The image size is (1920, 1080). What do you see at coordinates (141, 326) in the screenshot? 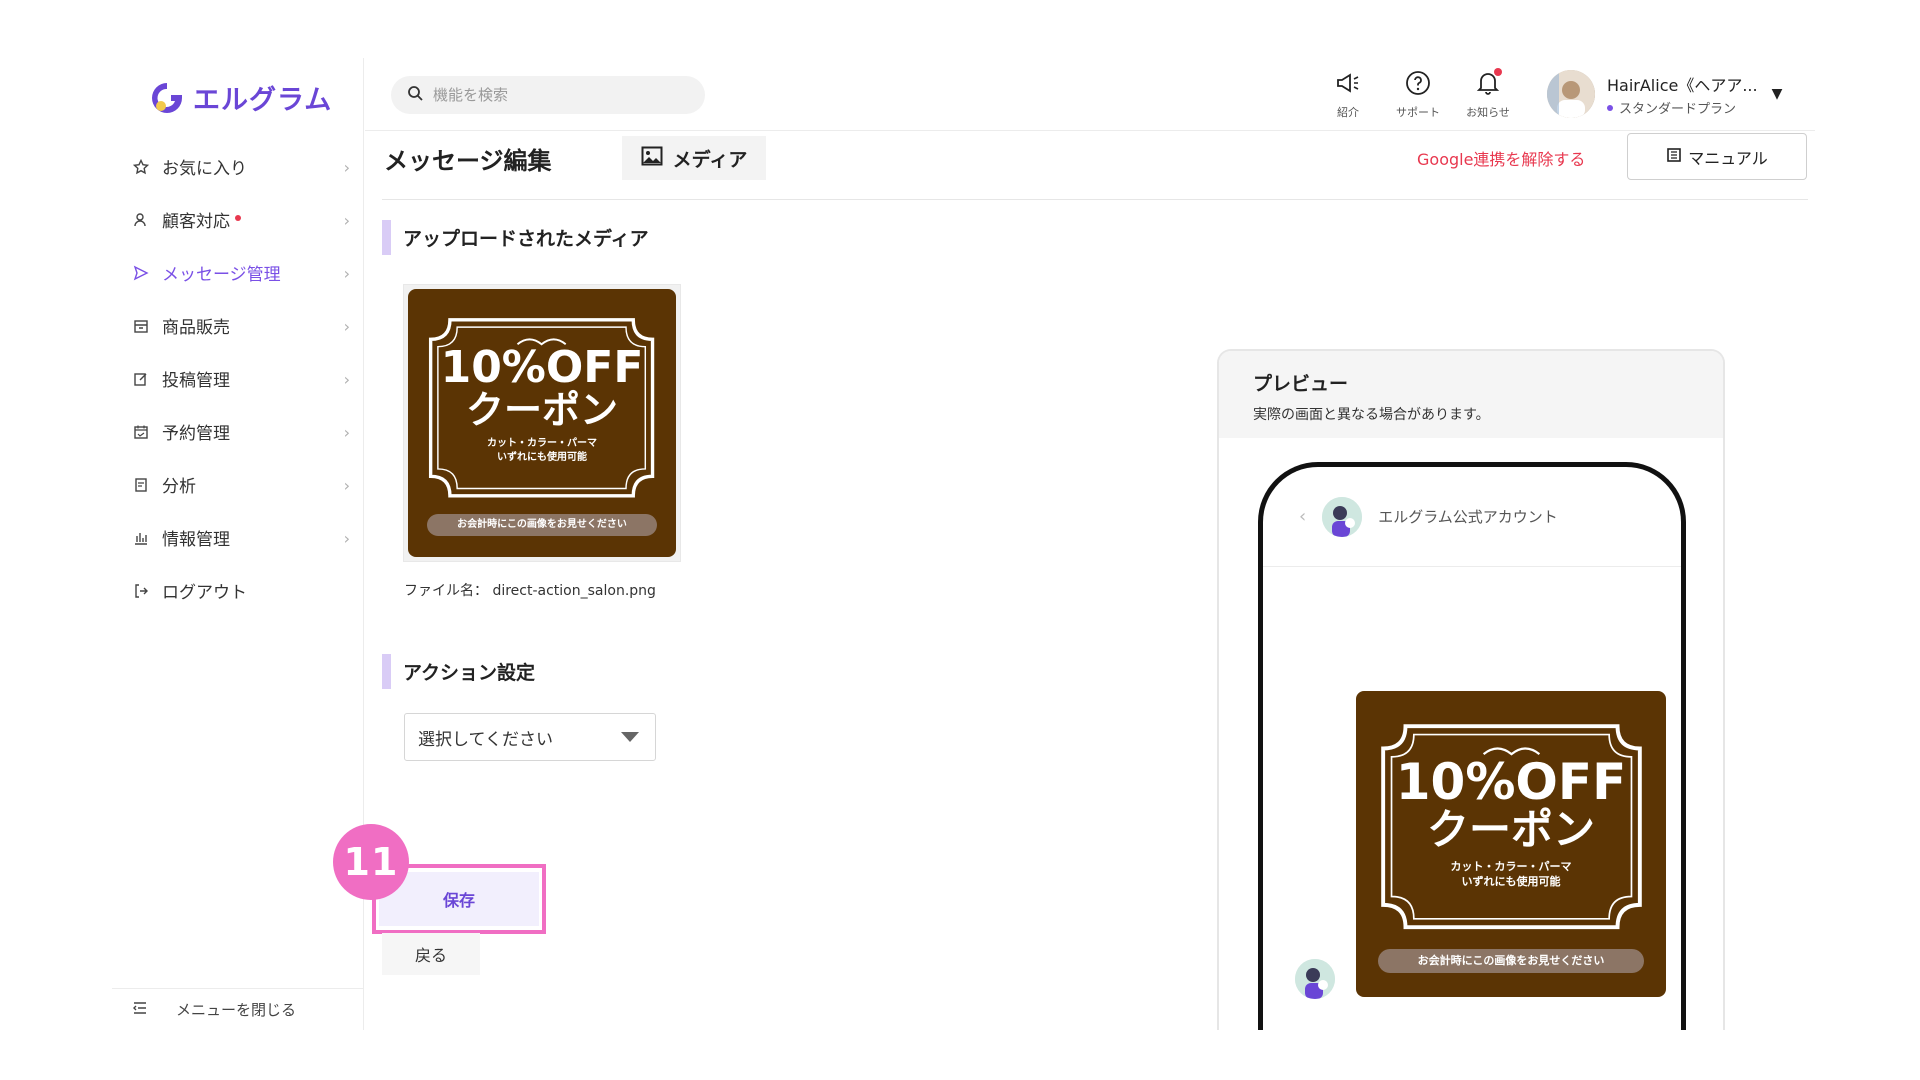
I see `shop-icon` at bounding box center [141, 326].